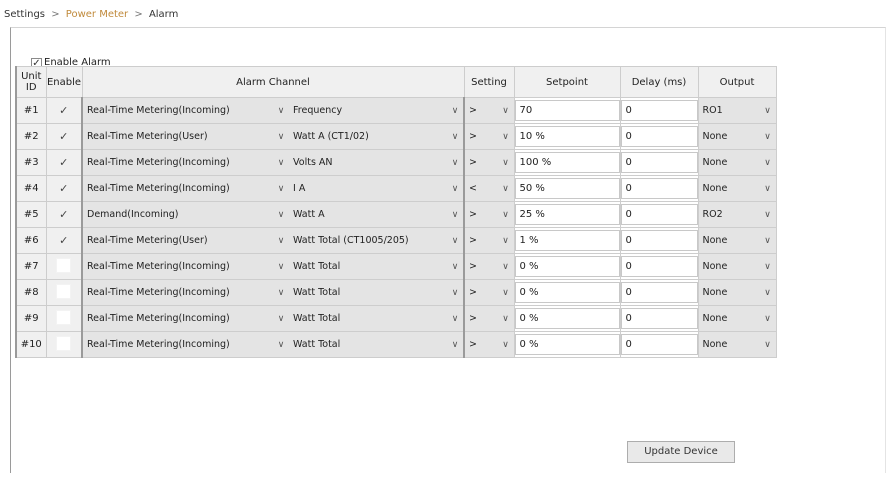 The height and width of the screenshot is (477, 892). I want to click on channel-source-select: Demand(Incoming) ∨, so click(186, 214).